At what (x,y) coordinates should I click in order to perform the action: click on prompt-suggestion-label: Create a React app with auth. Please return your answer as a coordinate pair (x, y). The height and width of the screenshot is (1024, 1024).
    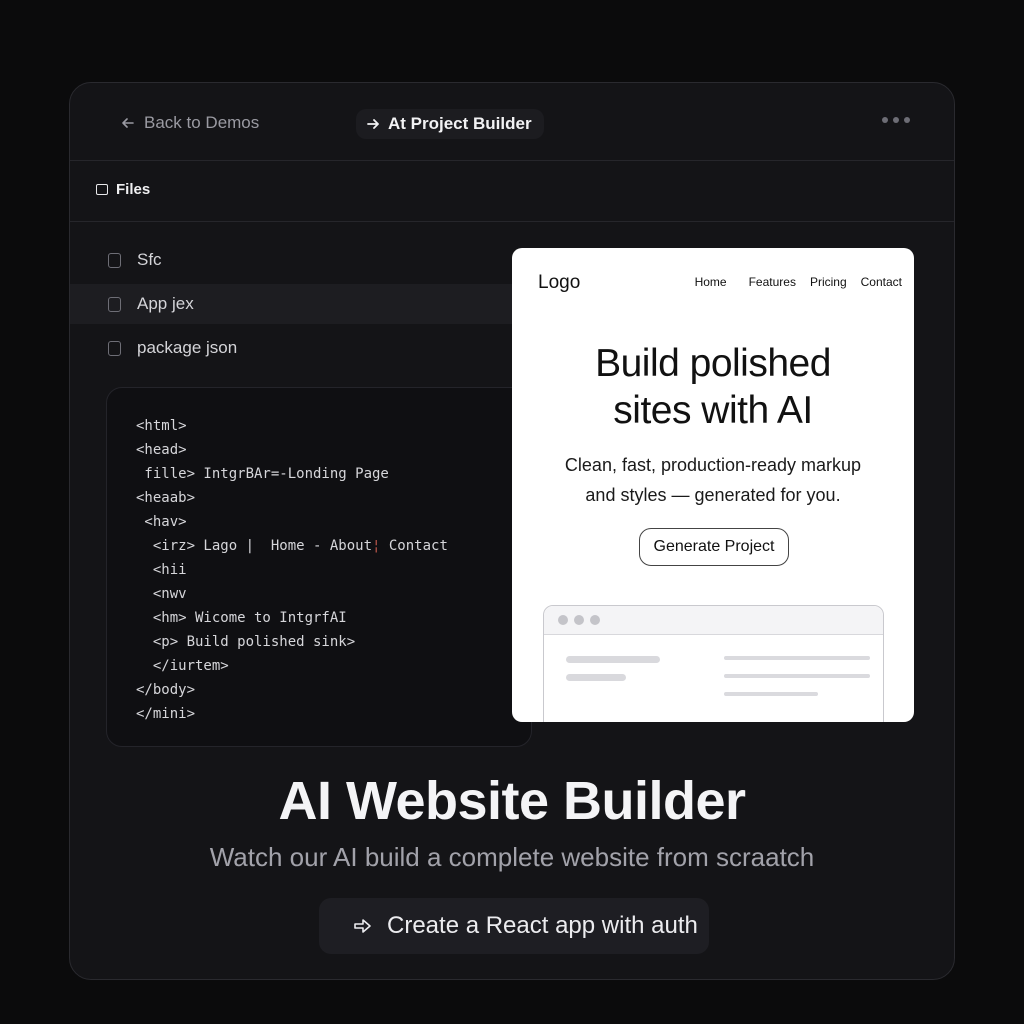
    Looking at the image, I should click on (542, 925).